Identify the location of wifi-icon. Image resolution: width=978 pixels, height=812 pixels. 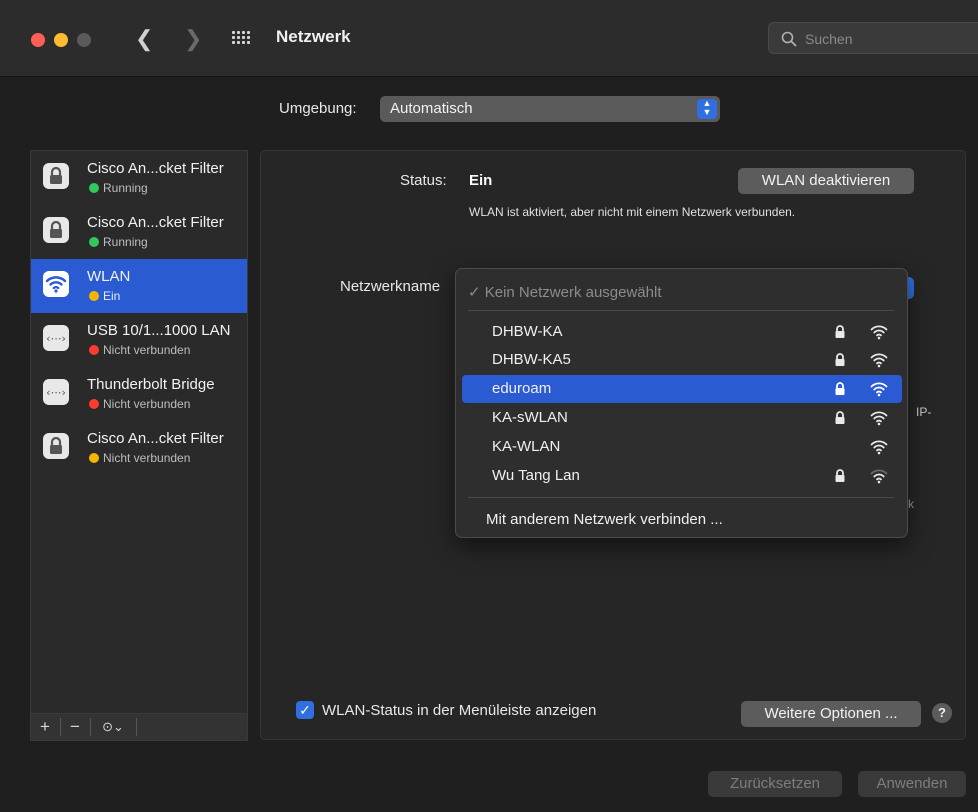
(56, 284).